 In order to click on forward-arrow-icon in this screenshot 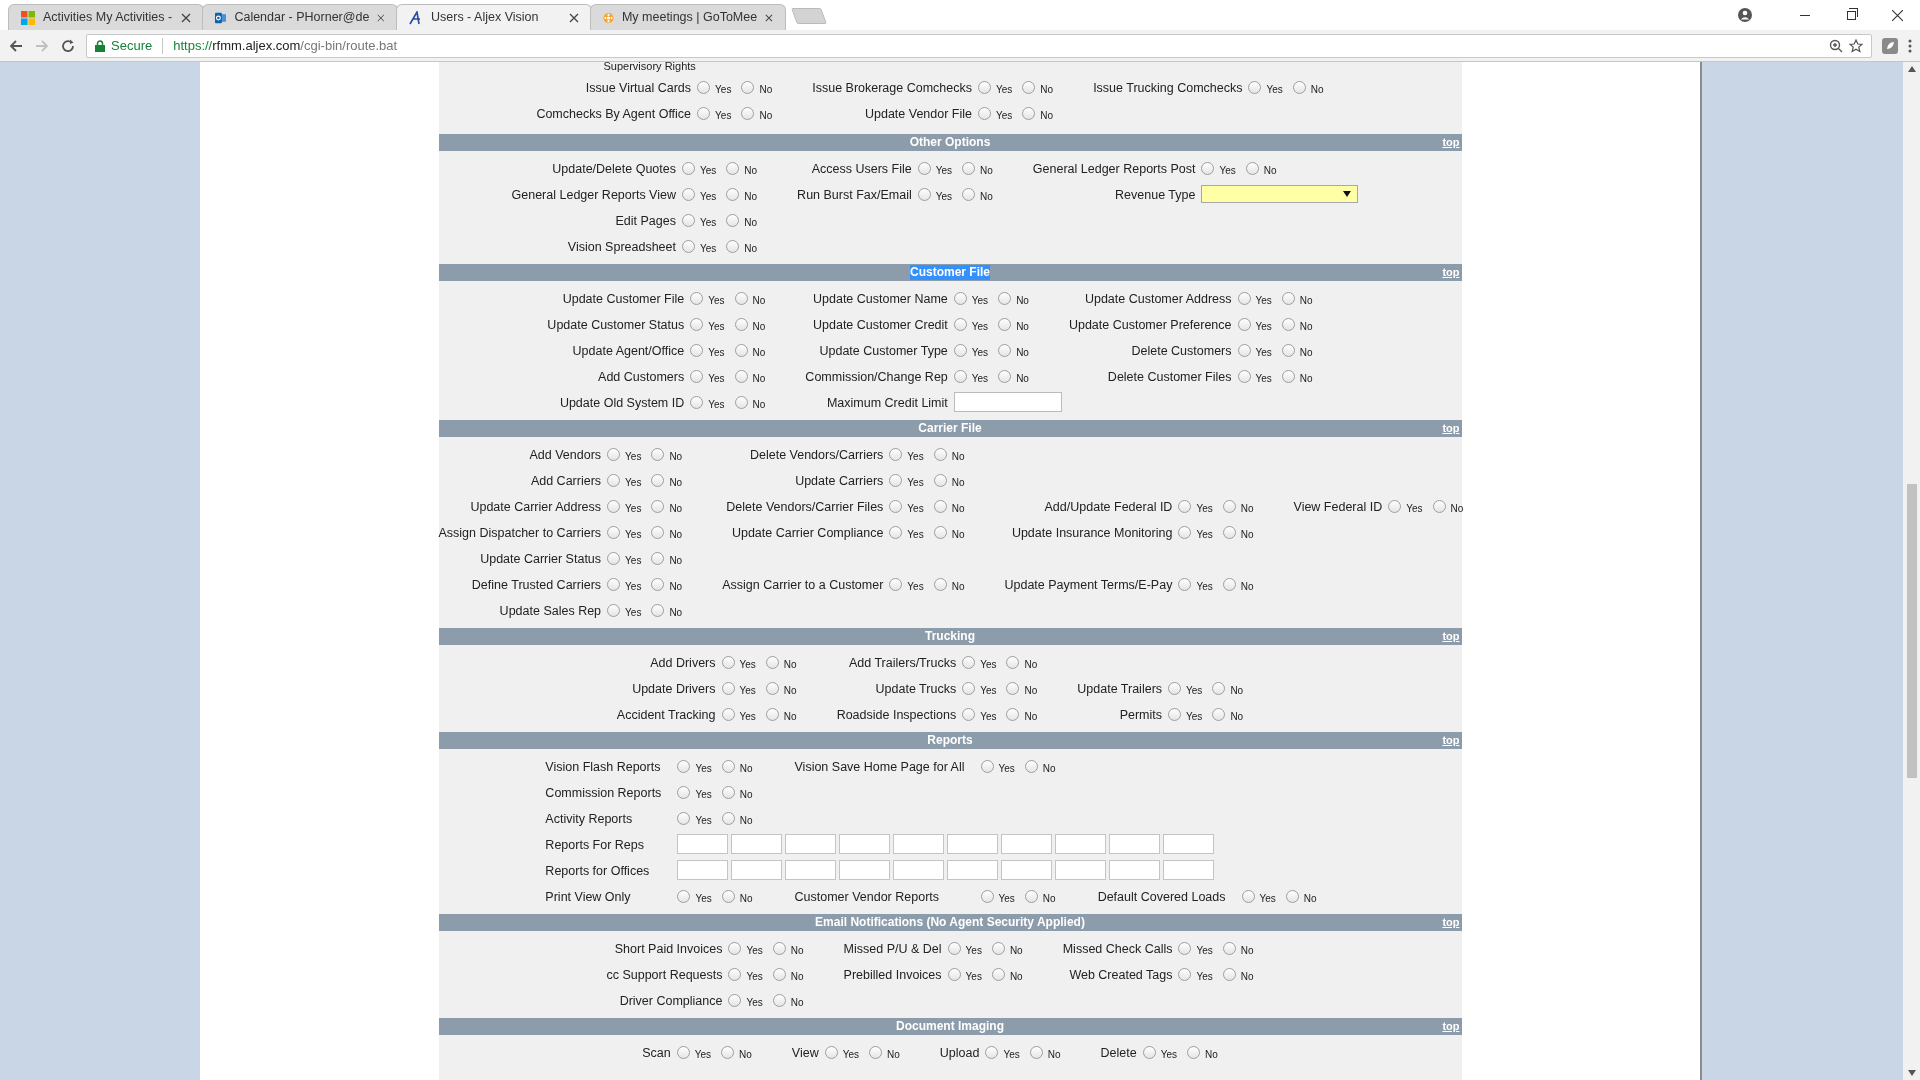, I will do `click(42, 45)`.